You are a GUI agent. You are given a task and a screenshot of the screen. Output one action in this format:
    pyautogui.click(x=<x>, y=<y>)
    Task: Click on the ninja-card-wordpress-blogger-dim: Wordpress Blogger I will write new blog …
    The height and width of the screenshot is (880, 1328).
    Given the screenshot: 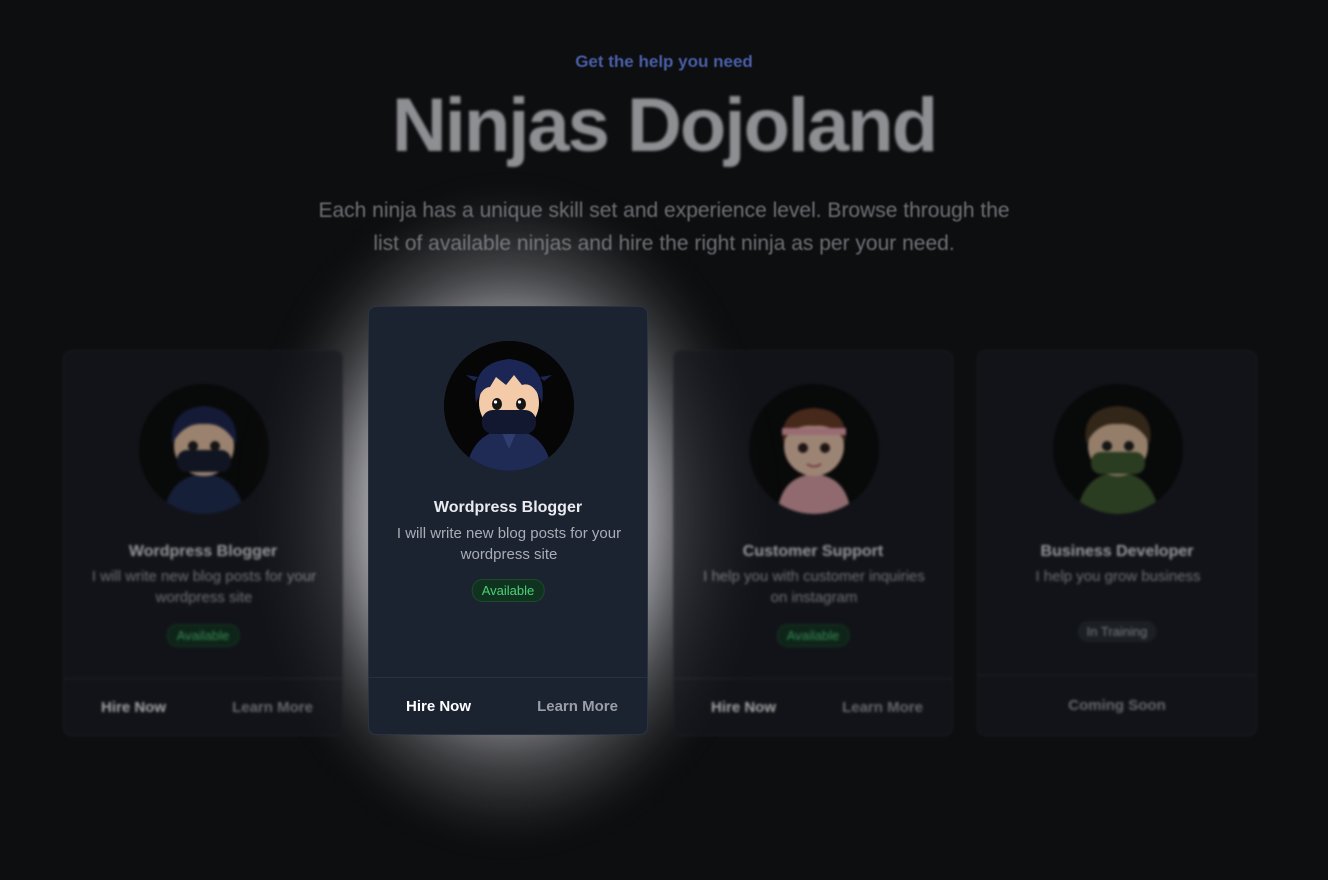 What is the action you would take?
    pyautogui.click(x=203, y=543)
    